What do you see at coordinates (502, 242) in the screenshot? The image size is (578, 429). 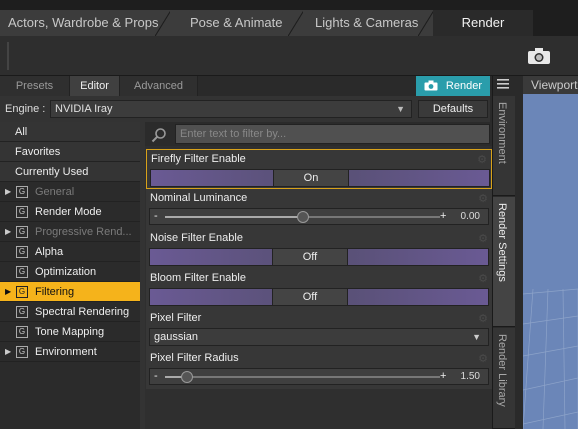 I see `vertical-tab-label: Render Settings` at bounding box center [502, 242].